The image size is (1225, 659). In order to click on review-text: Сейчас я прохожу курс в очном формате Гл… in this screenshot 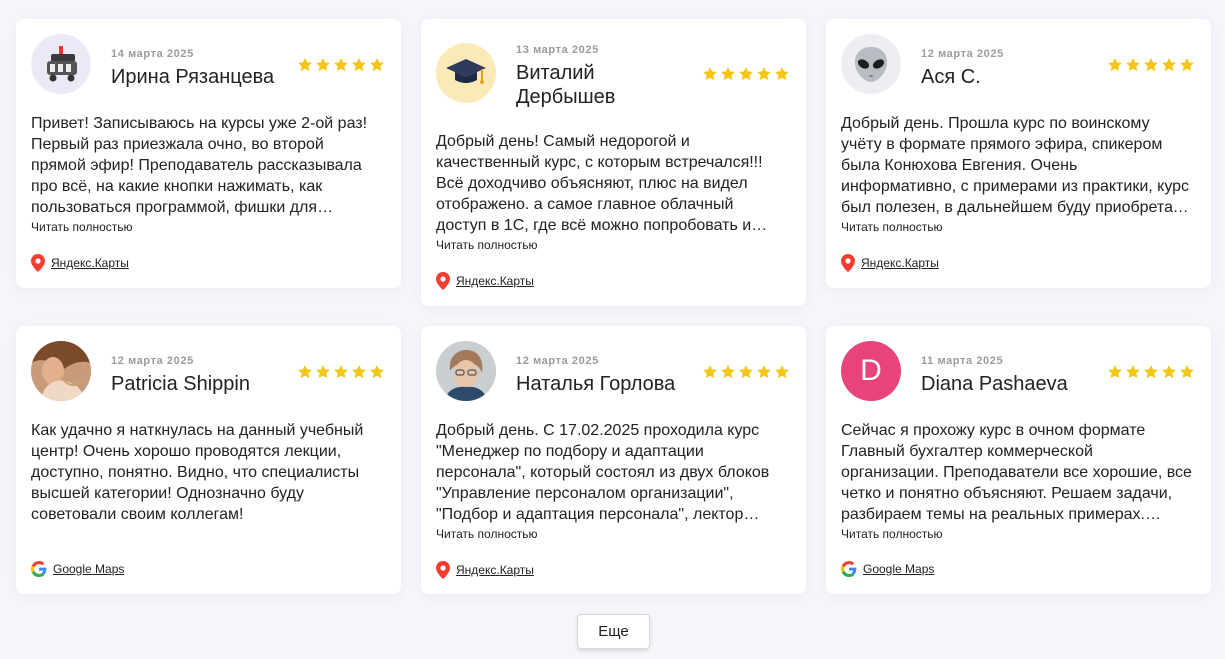, I will do `click(1016, 472)`.